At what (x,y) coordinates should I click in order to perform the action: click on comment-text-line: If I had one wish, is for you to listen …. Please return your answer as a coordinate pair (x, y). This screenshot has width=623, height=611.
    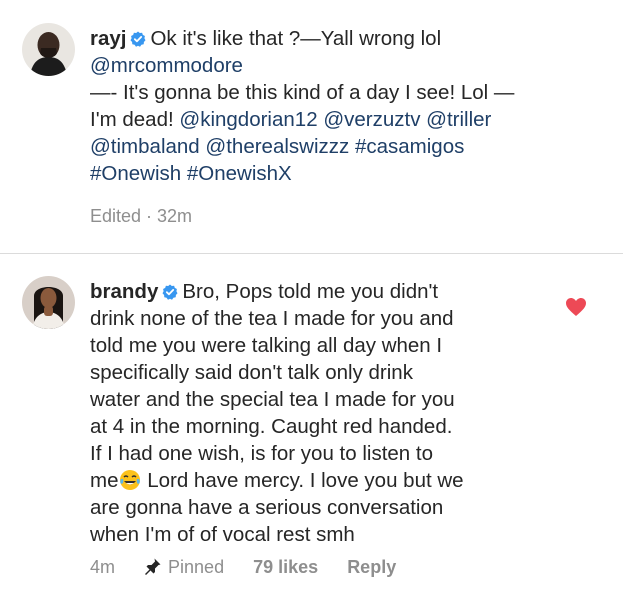
    Looking at the image, I should click on (261, 453).